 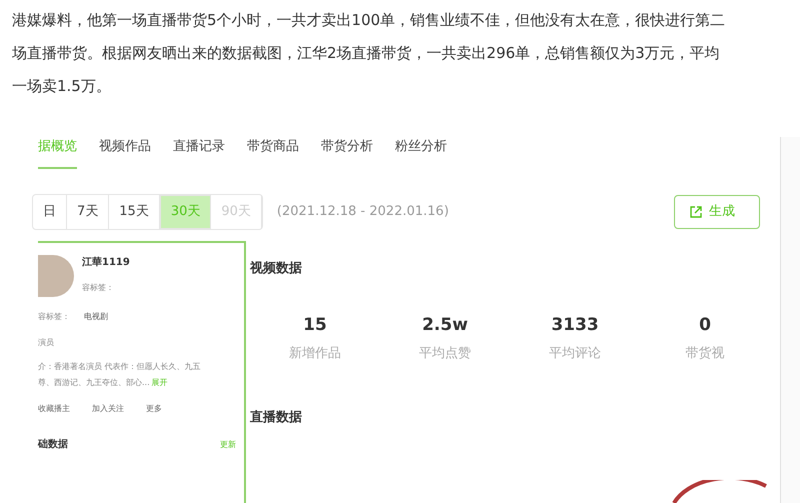 What do you see at coordinates (46, 343) in the screenshot?
I see `role-text: 演员` at bounding box center [46, 343].